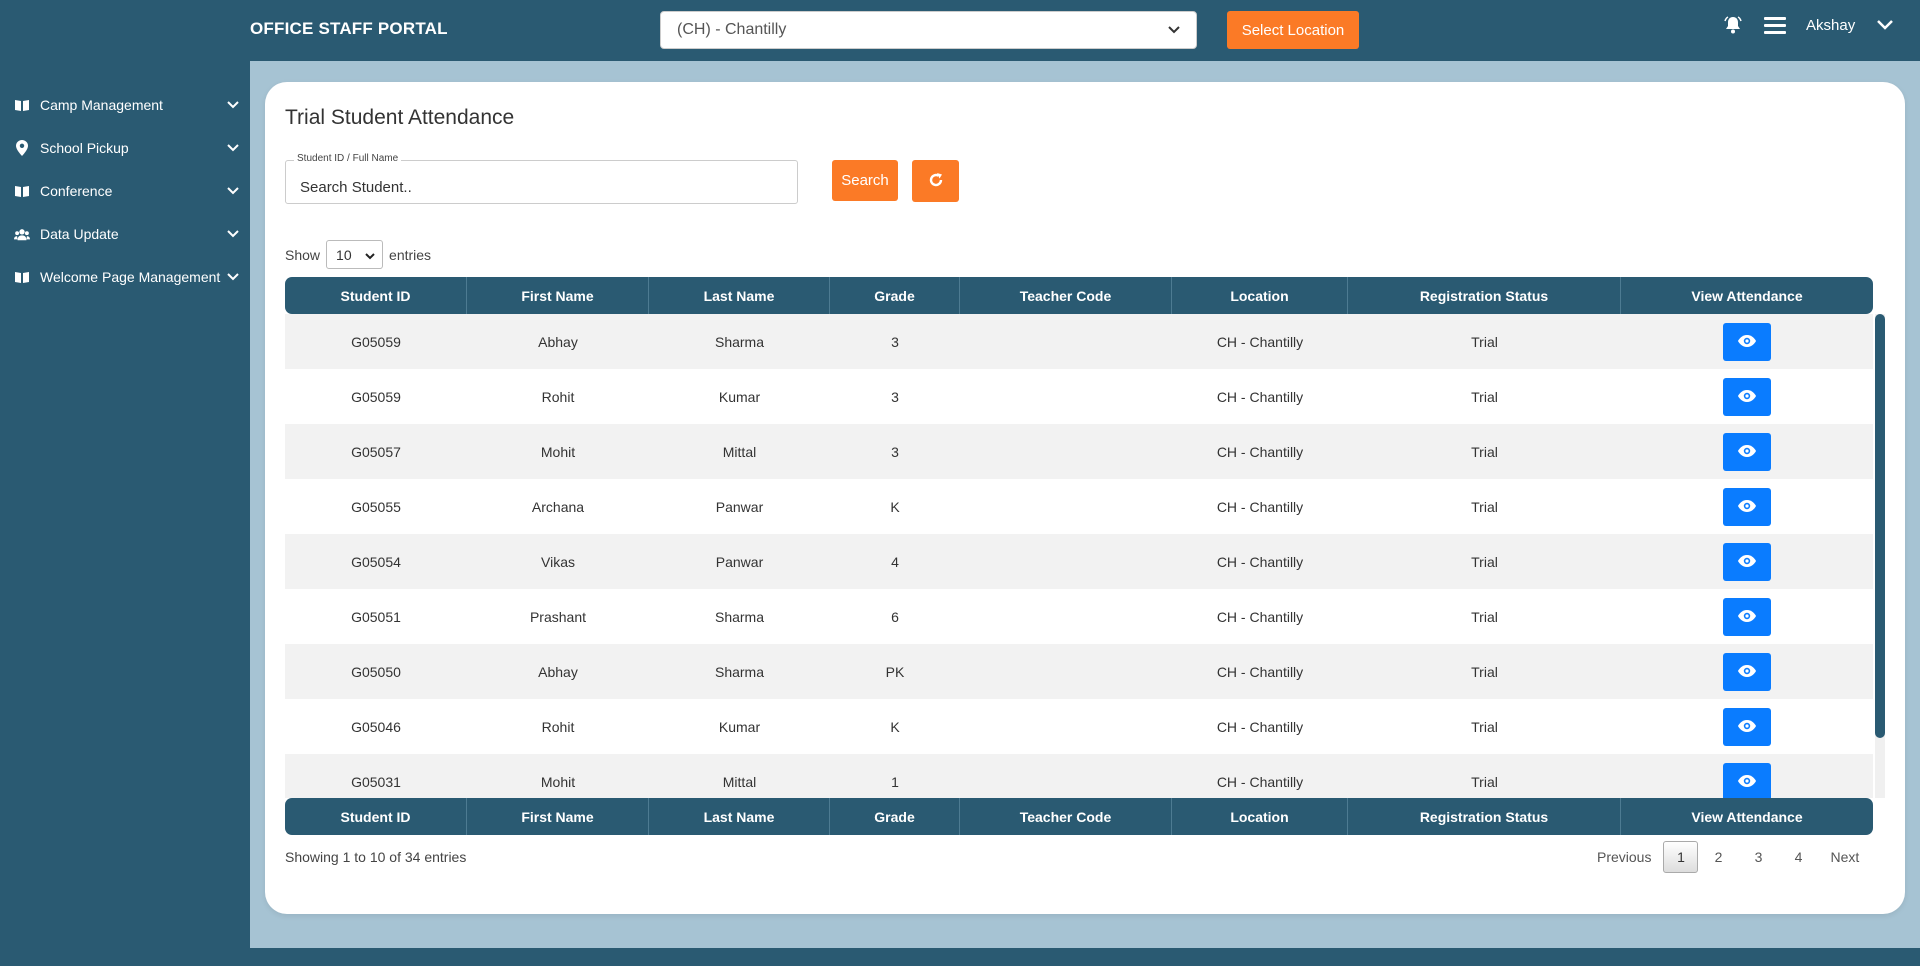  What do you see at coordinates (1260, 816) in the screenshot?
I see `column-footer-location: Location` at bounding box center [1260, 816].